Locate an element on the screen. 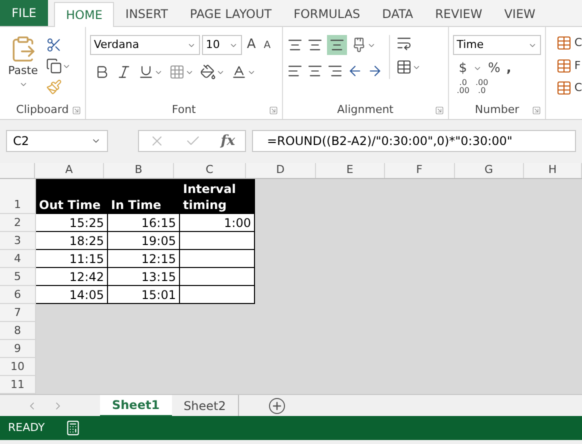 The width and height of the screenshot is (582, 444). table-cell: 12:42 is located at coordinates (72, 277).